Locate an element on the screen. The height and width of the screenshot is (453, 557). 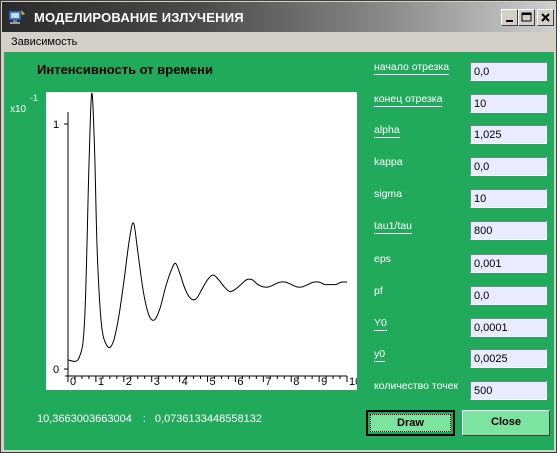
param-label-2: alpha is located at coordinates (387, 131).